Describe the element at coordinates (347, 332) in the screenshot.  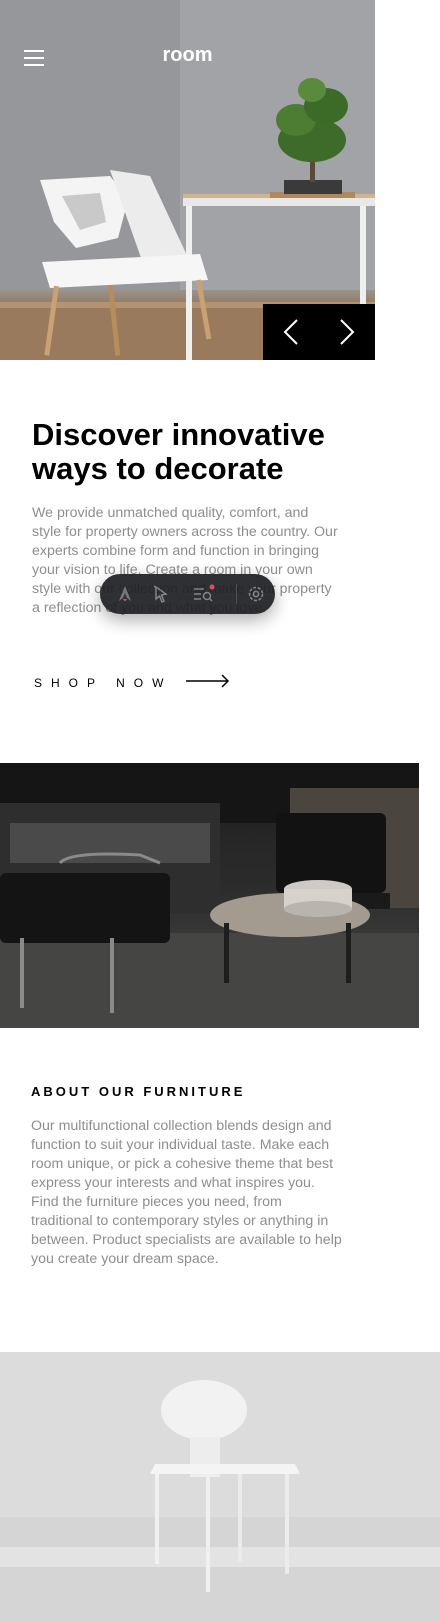
I see `chevron-right-icon` at that location.